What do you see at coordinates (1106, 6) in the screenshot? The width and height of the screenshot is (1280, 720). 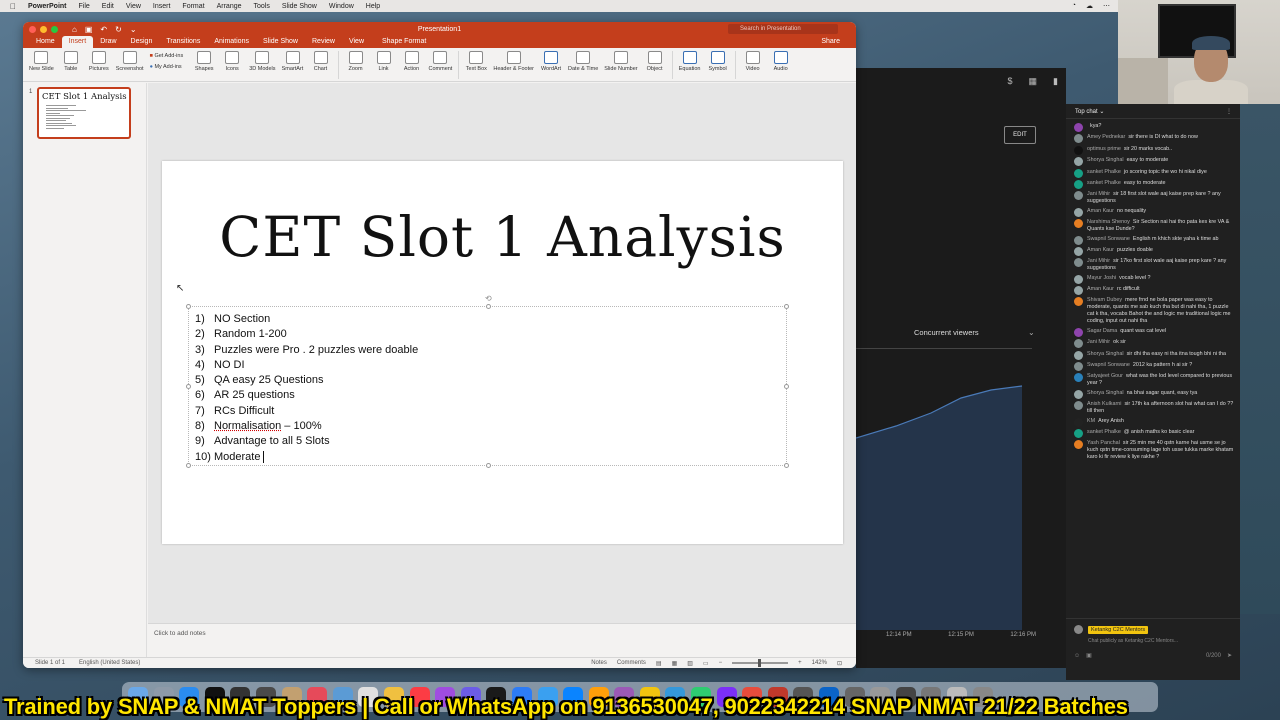 I see `control-center-icon: ⋯` at bounding box center [1106, 6].